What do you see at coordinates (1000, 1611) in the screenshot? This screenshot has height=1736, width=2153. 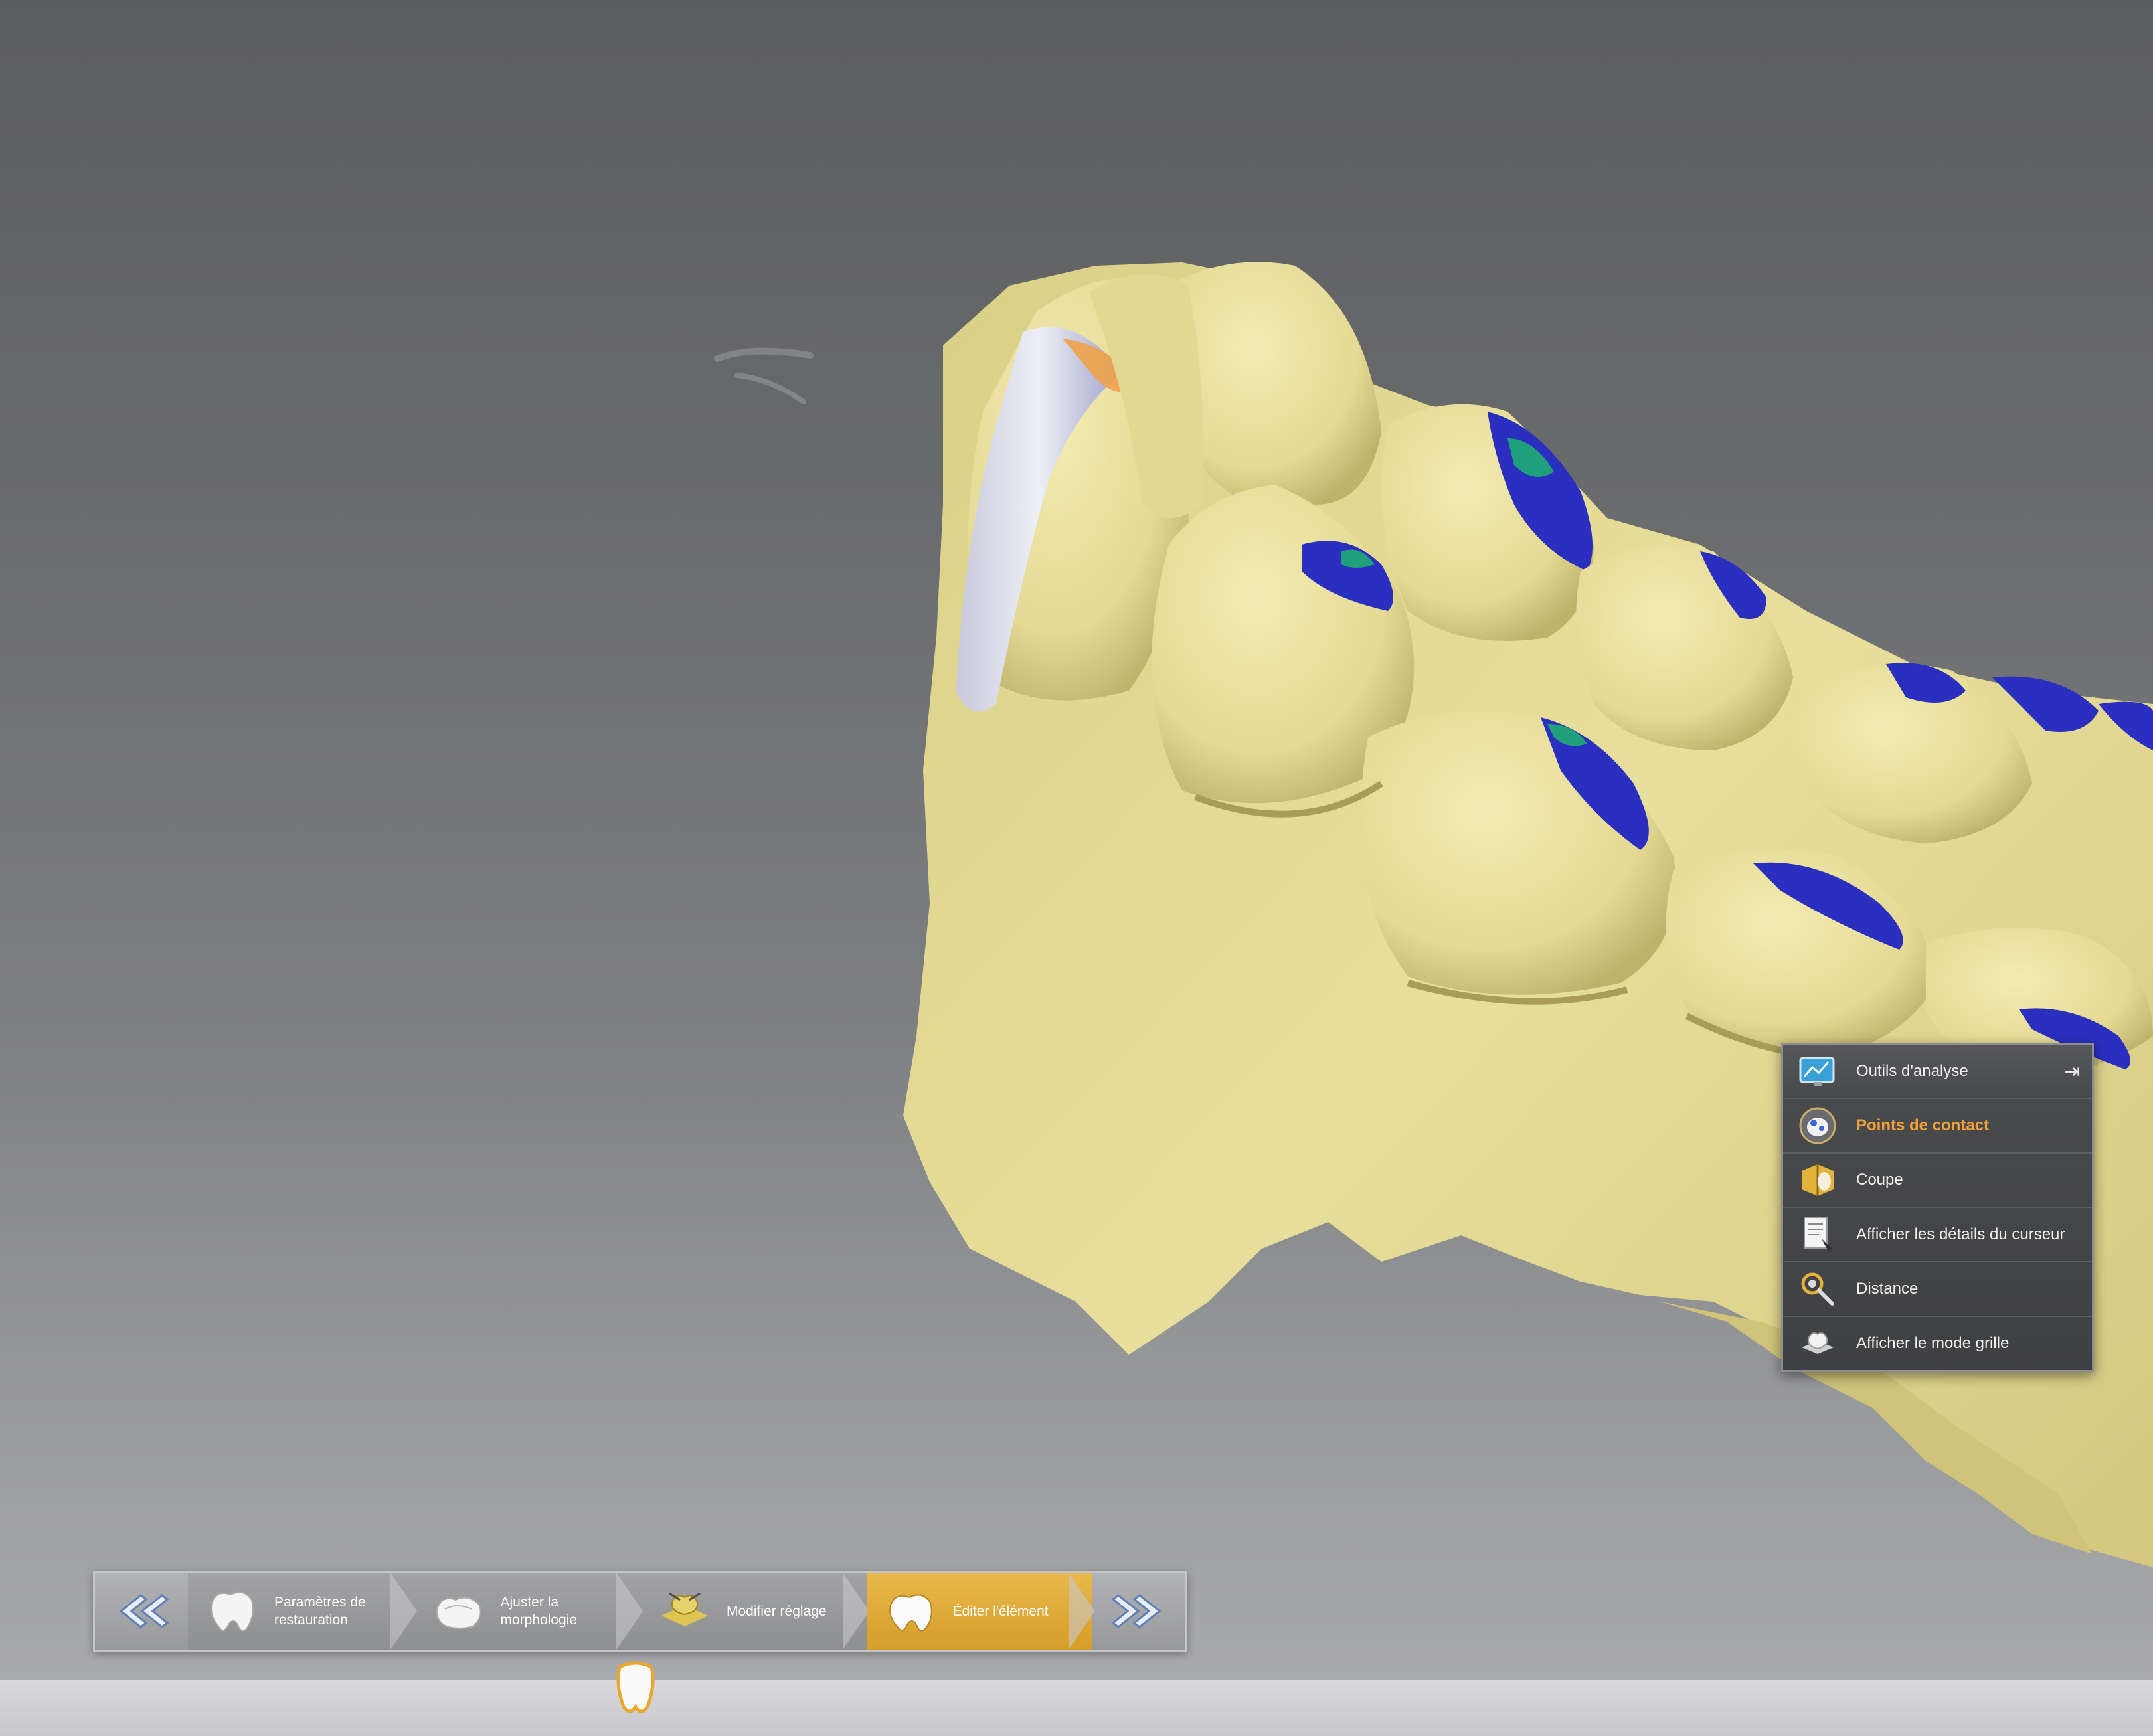 I see `step-label: Éditer l'élément` at bounding box center [1000, 1611].